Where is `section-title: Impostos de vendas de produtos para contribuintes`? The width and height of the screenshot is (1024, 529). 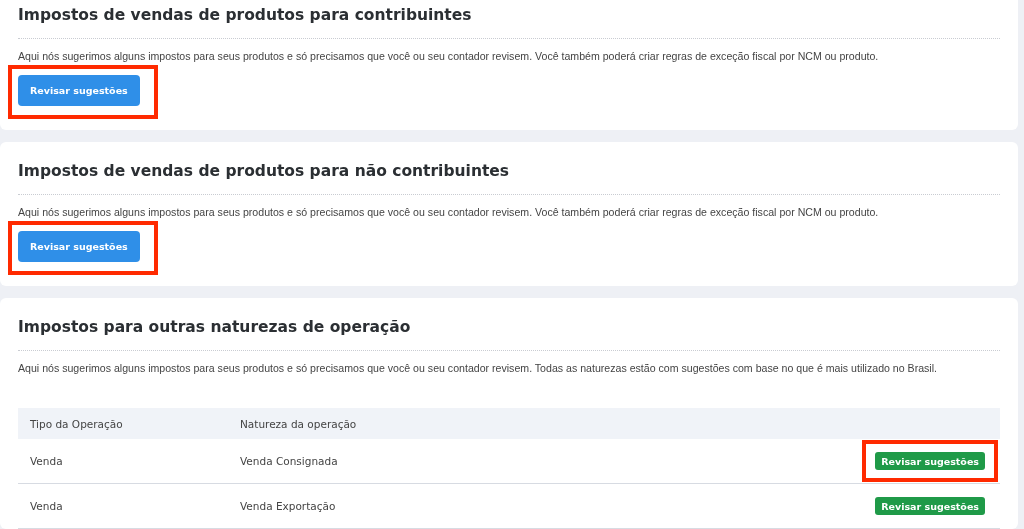
section-title: Impostos de vendas de produtos para contribuintes is located at coordinates (245, 15).